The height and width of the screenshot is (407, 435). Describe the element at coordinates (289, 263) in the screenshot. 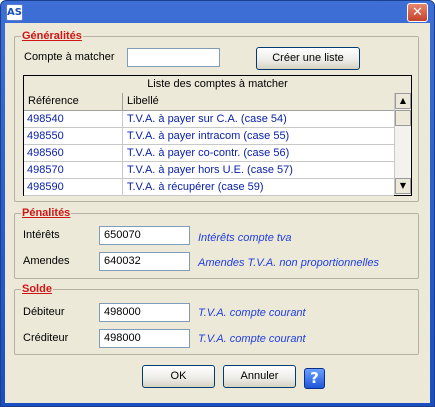

I see `amendes-hint: Amendes T.V.A. non proportionnelles` at that location.